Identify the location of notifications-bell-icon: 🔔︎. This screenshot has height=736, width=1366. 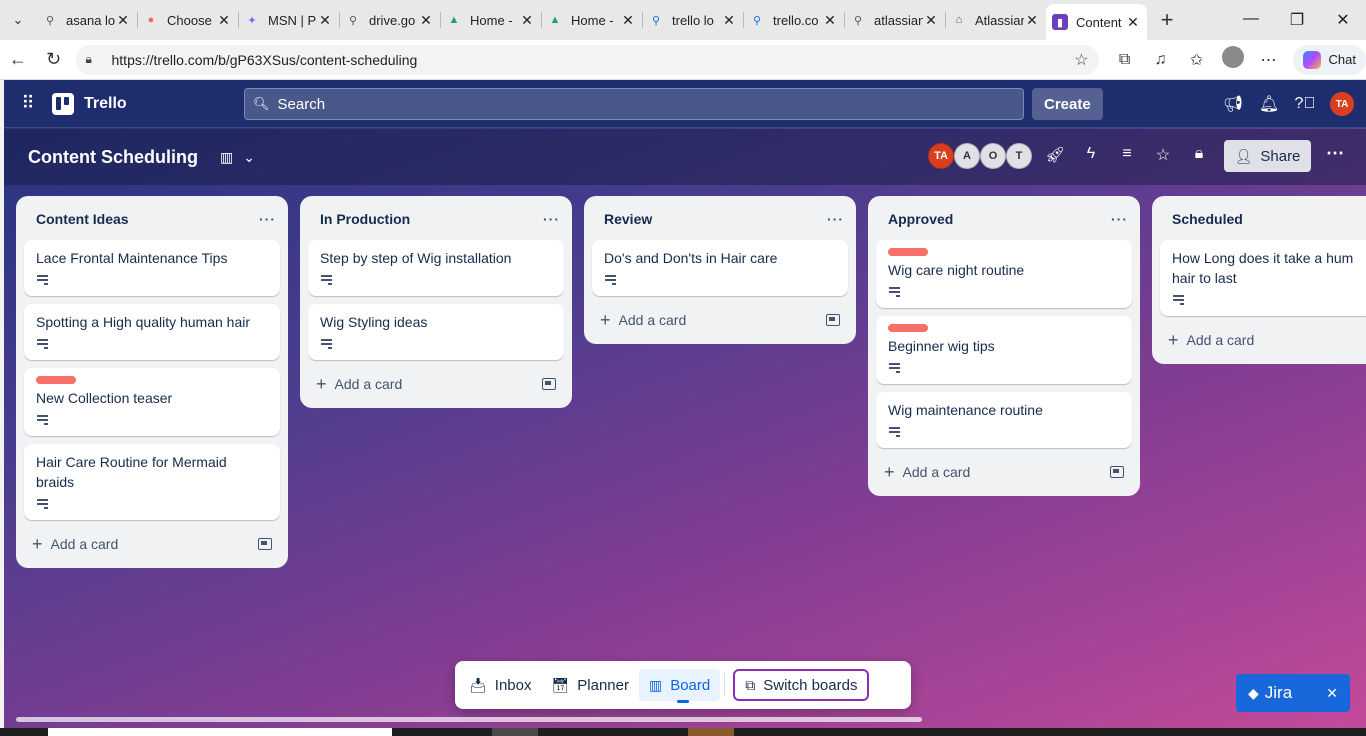
(1269, 104).